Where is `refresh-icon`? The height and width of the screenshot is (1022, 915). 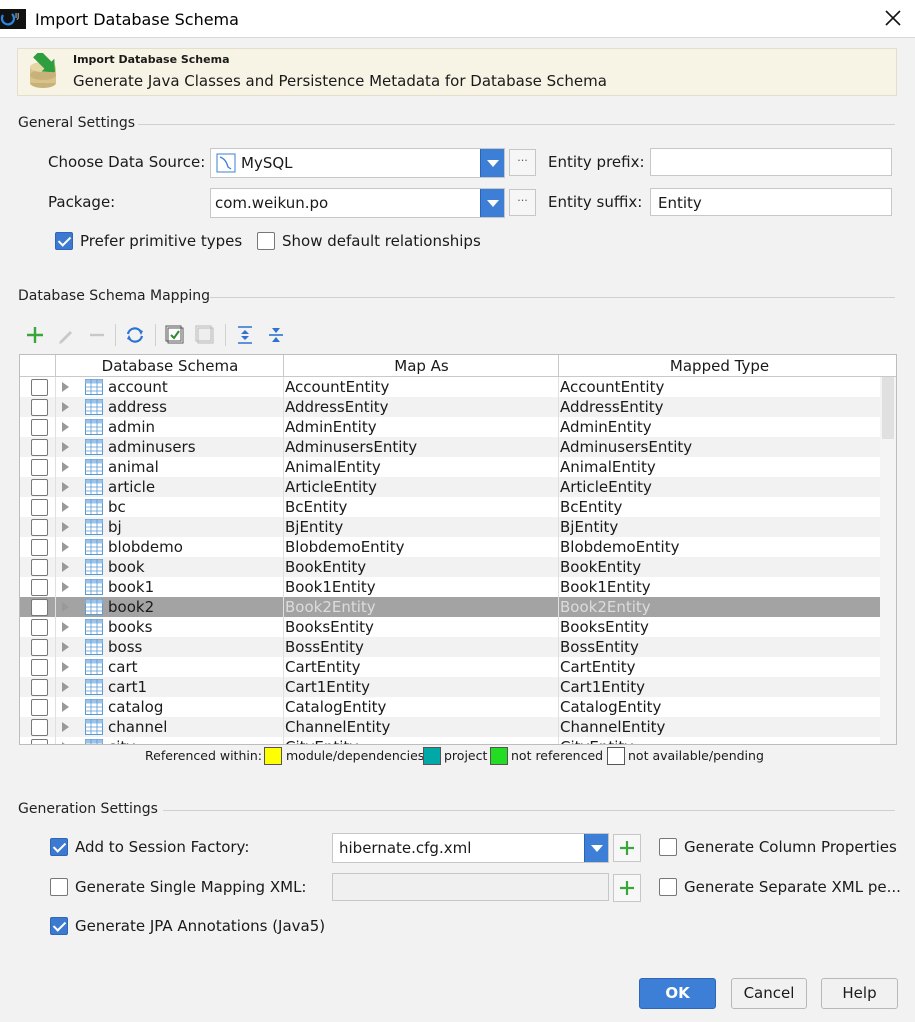 refresh-icon is located at coordinates (135, 335).